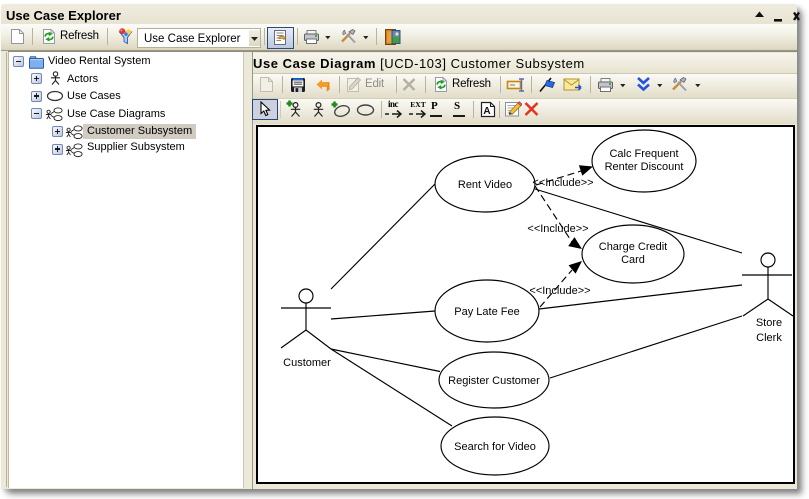 This screenshot has width=809, height=499. Describe the element at coordinates (494, 381) in the screenshot. I see `svg-text: Register Customer` at that location.